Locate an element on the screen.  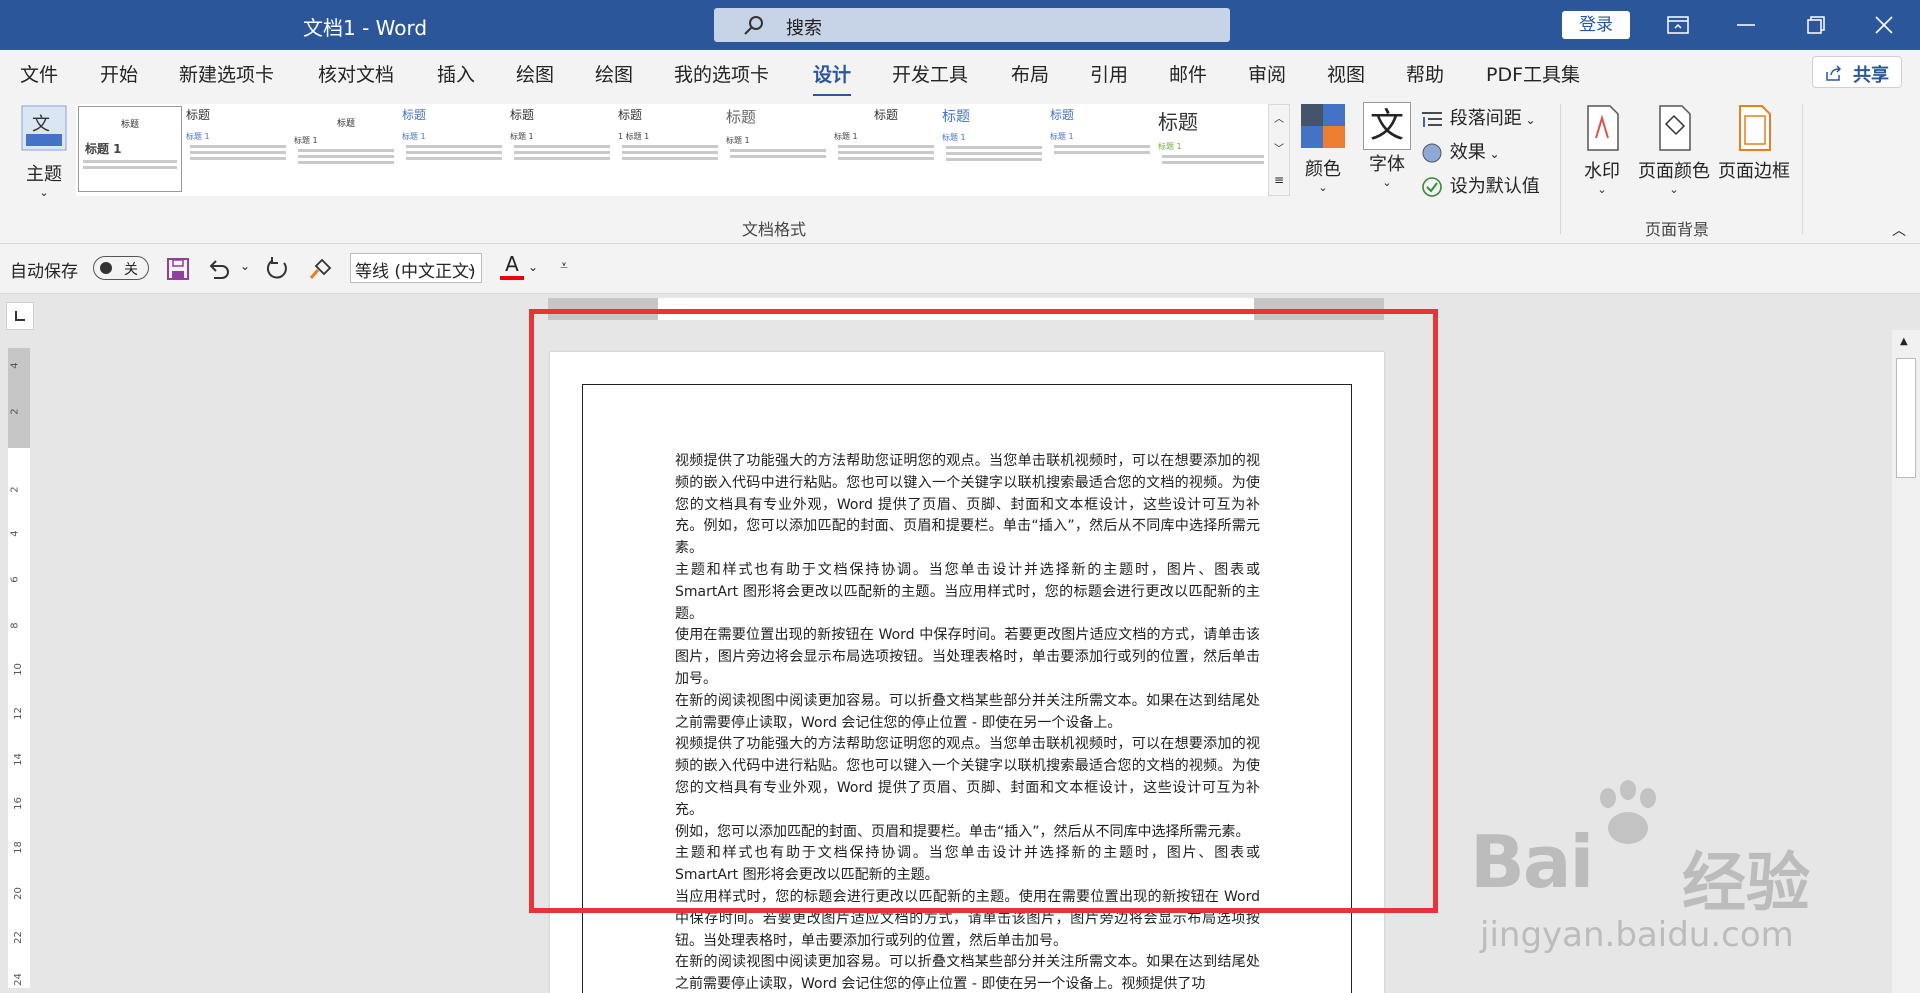
gallery-scroll: ︿ ﹀ ≡ is located at coordinates (1279, 150).